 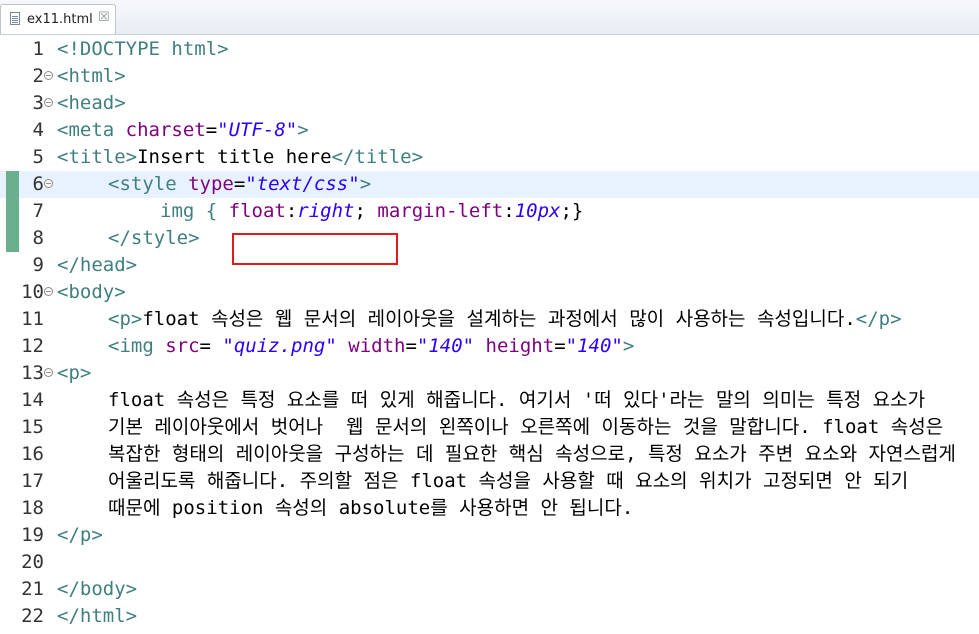 What do you see at coordinates (489, 265) in the screenshot?
I see `code-line: 9 </head>` at bounding box center [489, 265].